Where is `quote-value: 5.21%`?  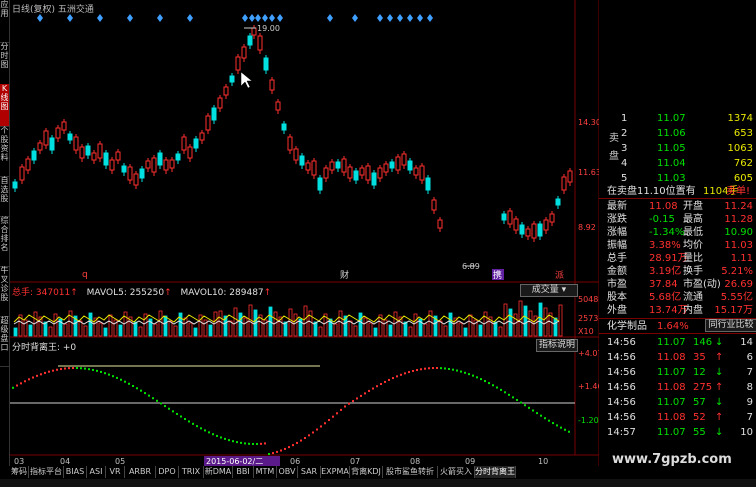
quote-value: 5.21% is located at coordinates (737, 271).